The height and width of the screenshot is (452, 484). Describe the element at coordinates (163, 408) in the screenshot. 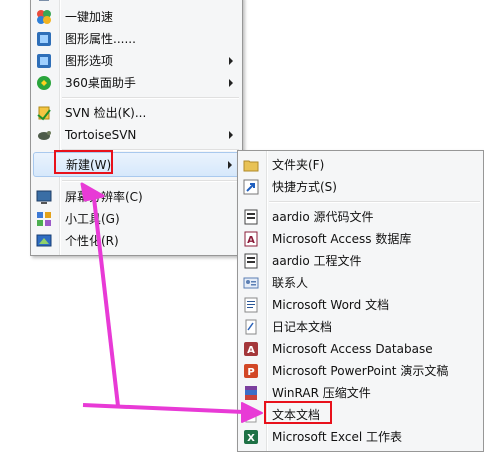

I see `annotation-arrow-right-line` at that location.